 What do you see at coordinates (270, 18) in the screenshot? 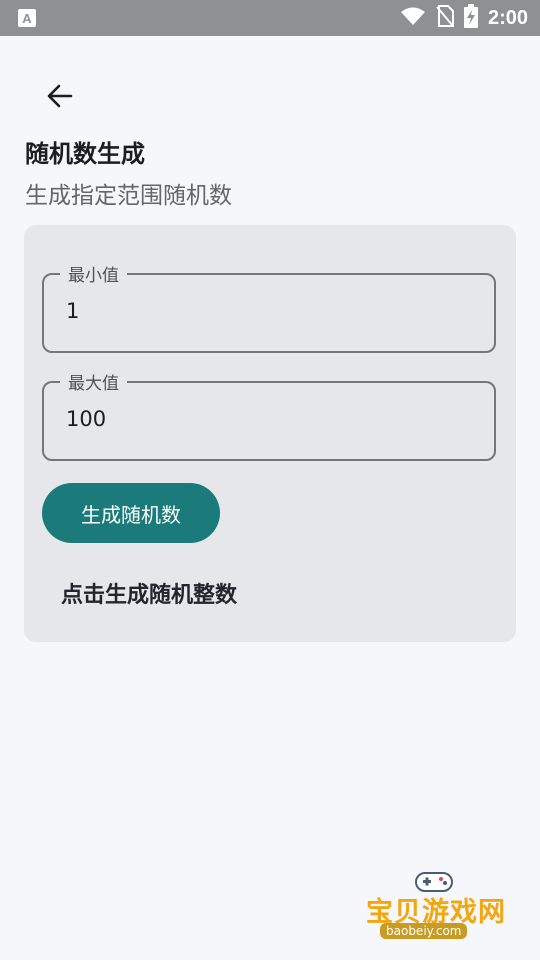
I see `status-bar: A 2:00` at bounding box center [270, 18].